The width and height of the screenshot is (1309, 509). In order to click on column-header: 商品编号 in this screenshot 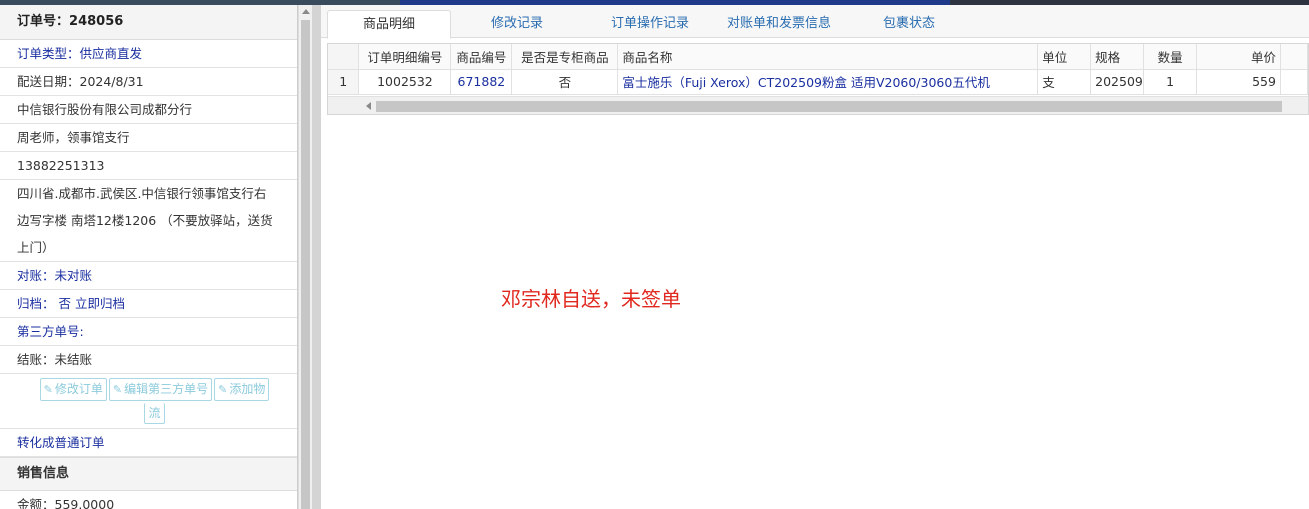, I will do `click(481, 57)`.